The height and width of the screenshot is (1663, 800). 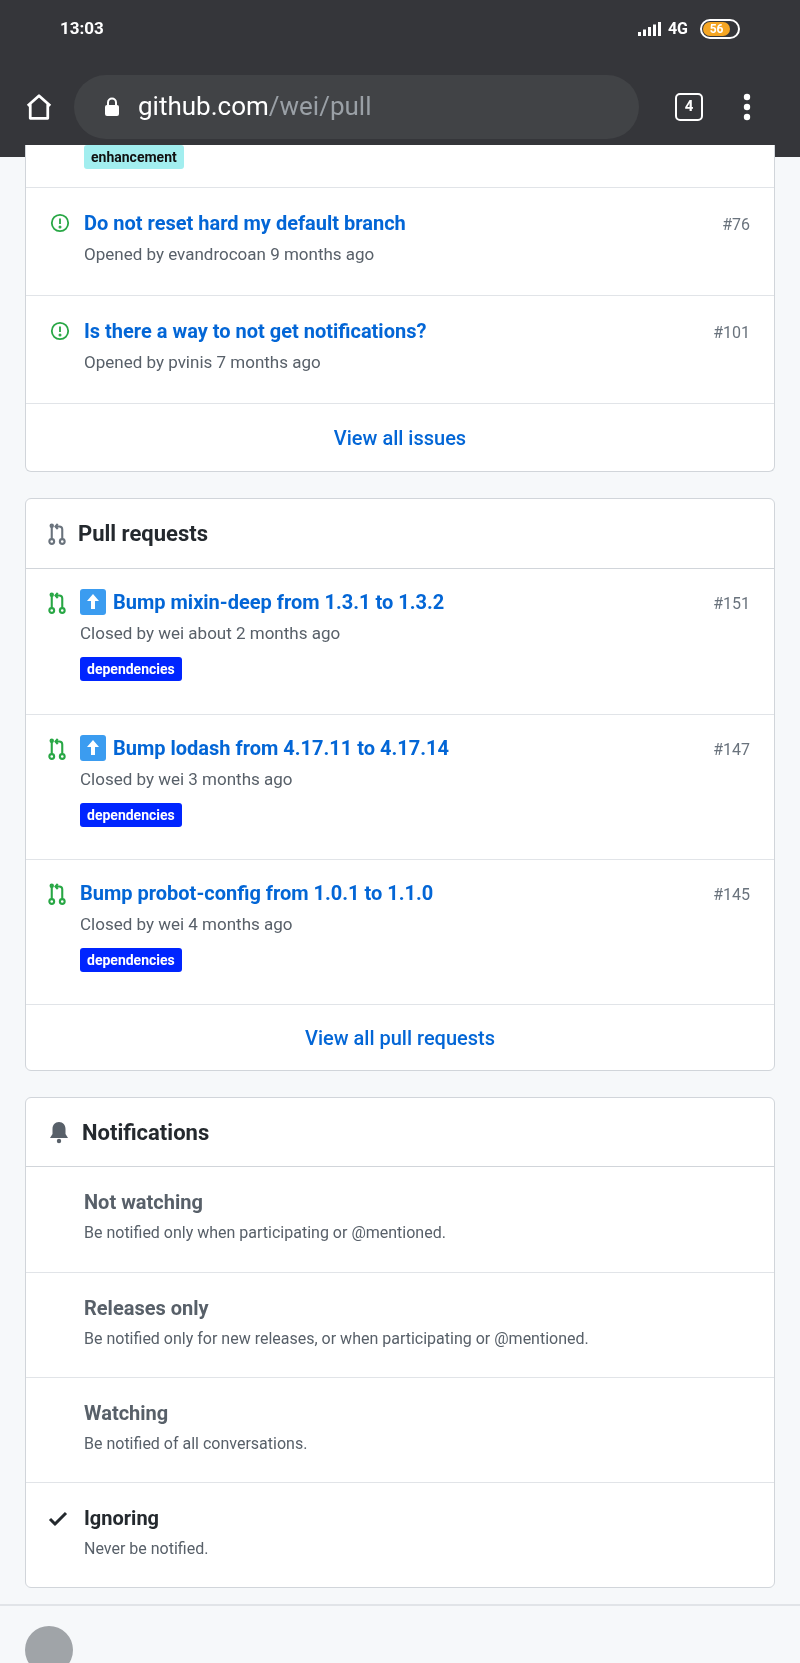 I want to click on battery-level: 56, so click(x=717, y=29).